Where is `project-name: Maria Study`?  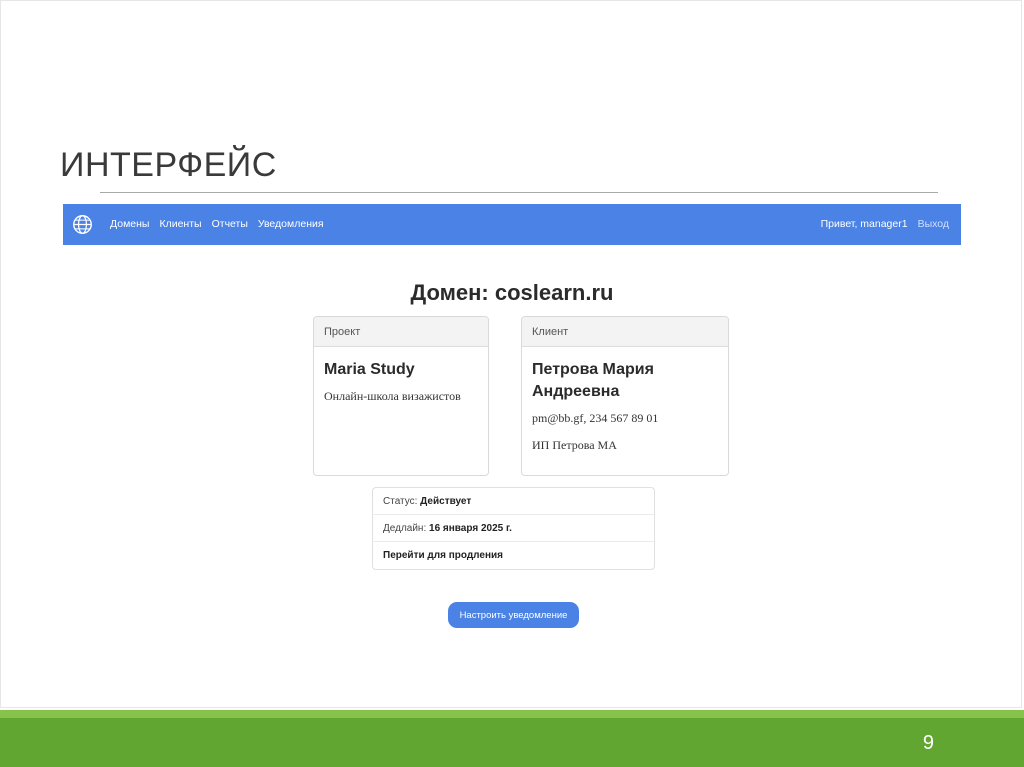
project-name: Maria Study is located at coordinates (369, 369).